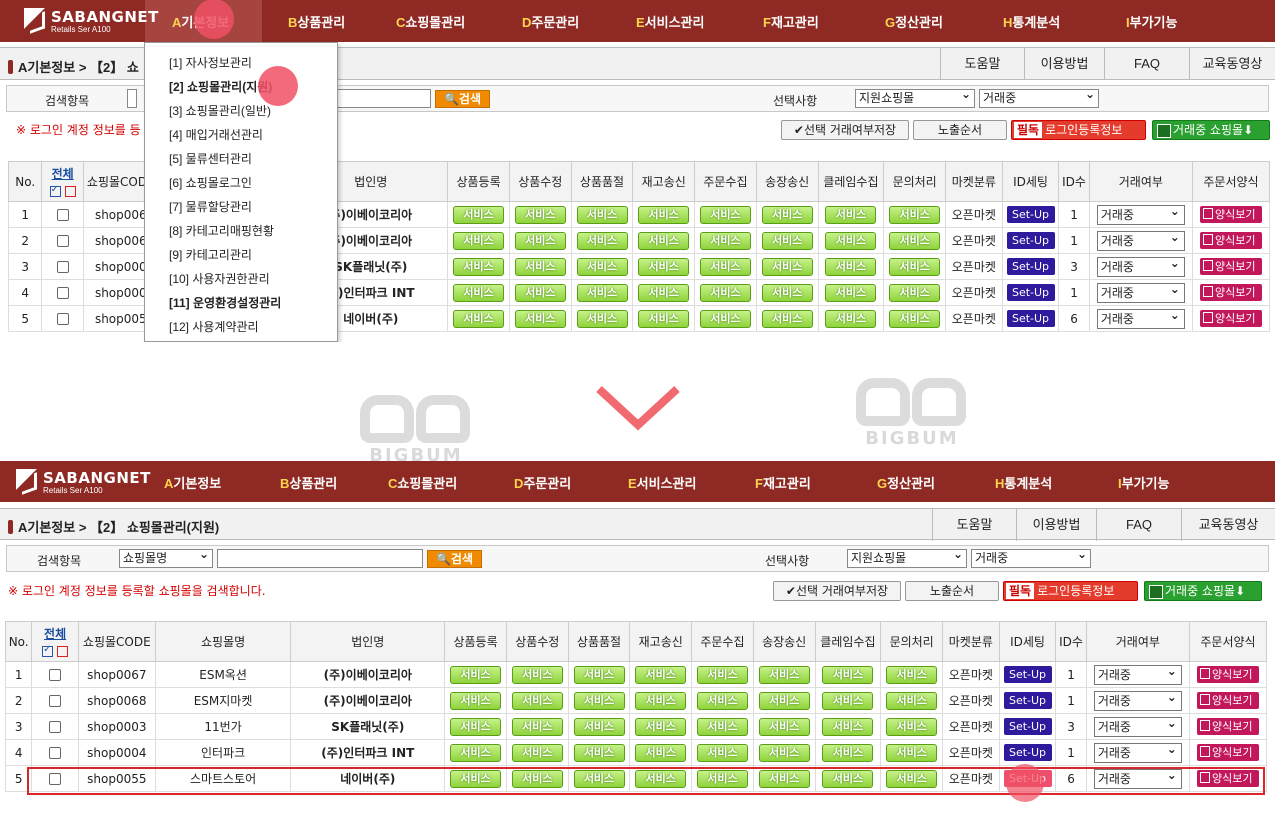 The height and width of the screenshot is (817, 1275). I want to click on menu-order: D주문관리, so click(542, 482).